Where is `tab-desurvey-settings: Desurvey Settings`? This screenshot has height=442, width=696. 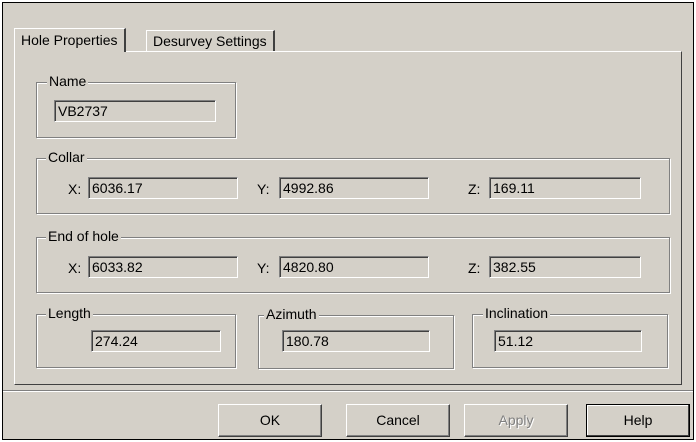 tab-desurvey-settings: Desurvey Settings is located at coordinates (210, 40).